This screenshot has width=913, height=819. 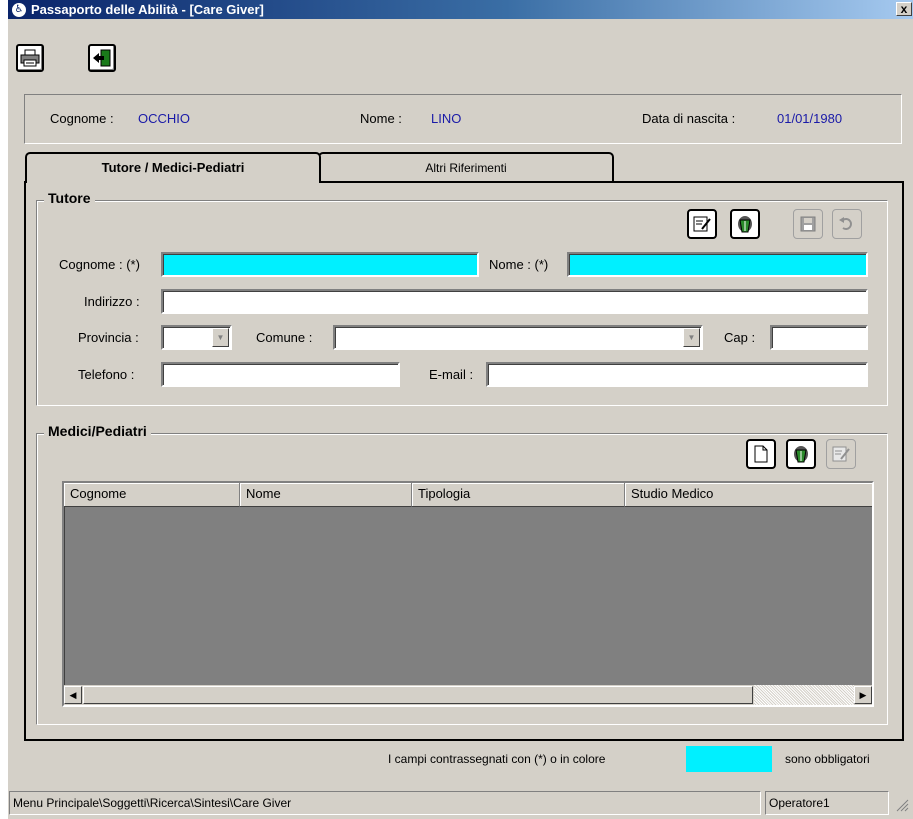 I want to click on grid-header: Cognome Nome Tipologia Studio Medico, so click(x=468, y=495).